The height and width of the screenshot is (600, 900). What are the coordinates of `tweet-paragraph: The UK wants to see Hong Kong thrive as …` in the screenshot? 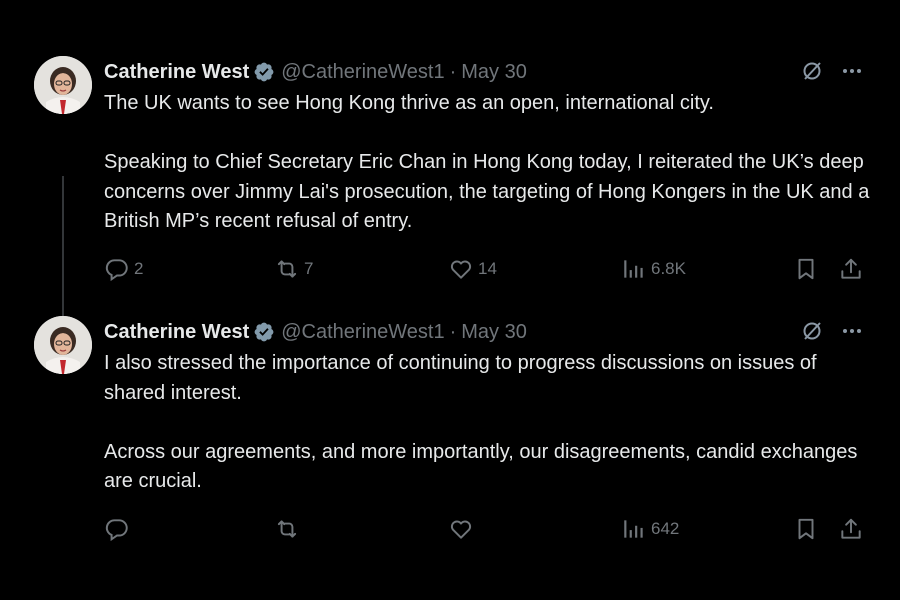 It's located at (409, 103).